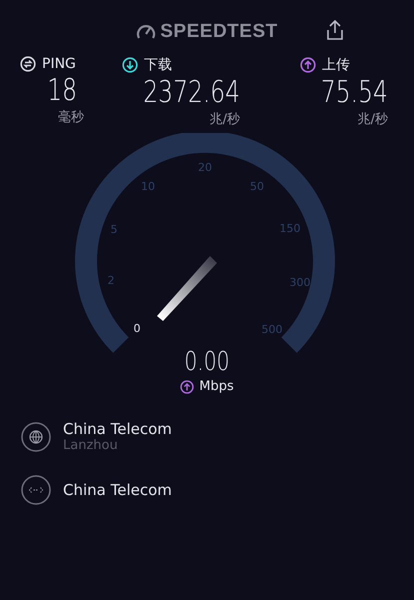 This screenshot has width=414, height=600. Describe the element at coordinates (148, 187) in the screenshot. I see `gauge-scale-label: 10` at that location.